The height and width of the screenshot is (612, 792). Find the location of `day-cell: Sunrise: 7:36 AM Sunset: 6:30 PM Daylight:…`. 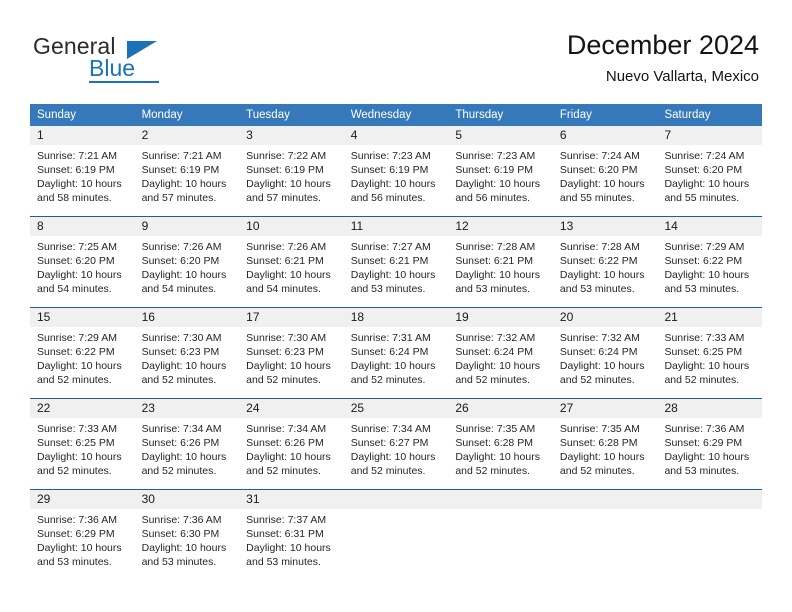

day-cell: Sunrise: 7:36 AM Sunset: 6:30 PM Daylight:… is located at coordinates (187, 542).